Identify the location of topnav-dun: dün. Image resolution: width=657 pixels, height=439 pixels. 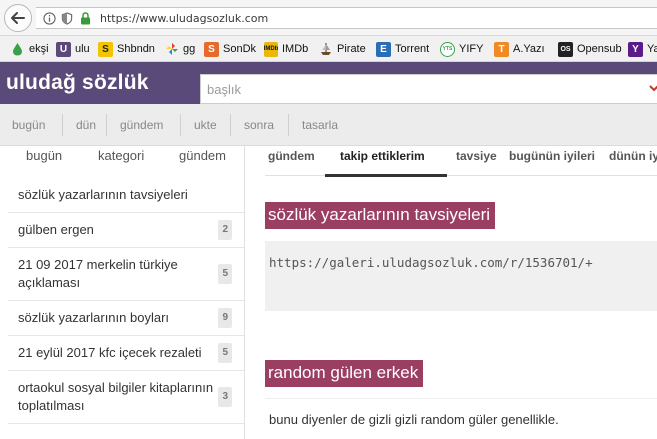
(86, 125).